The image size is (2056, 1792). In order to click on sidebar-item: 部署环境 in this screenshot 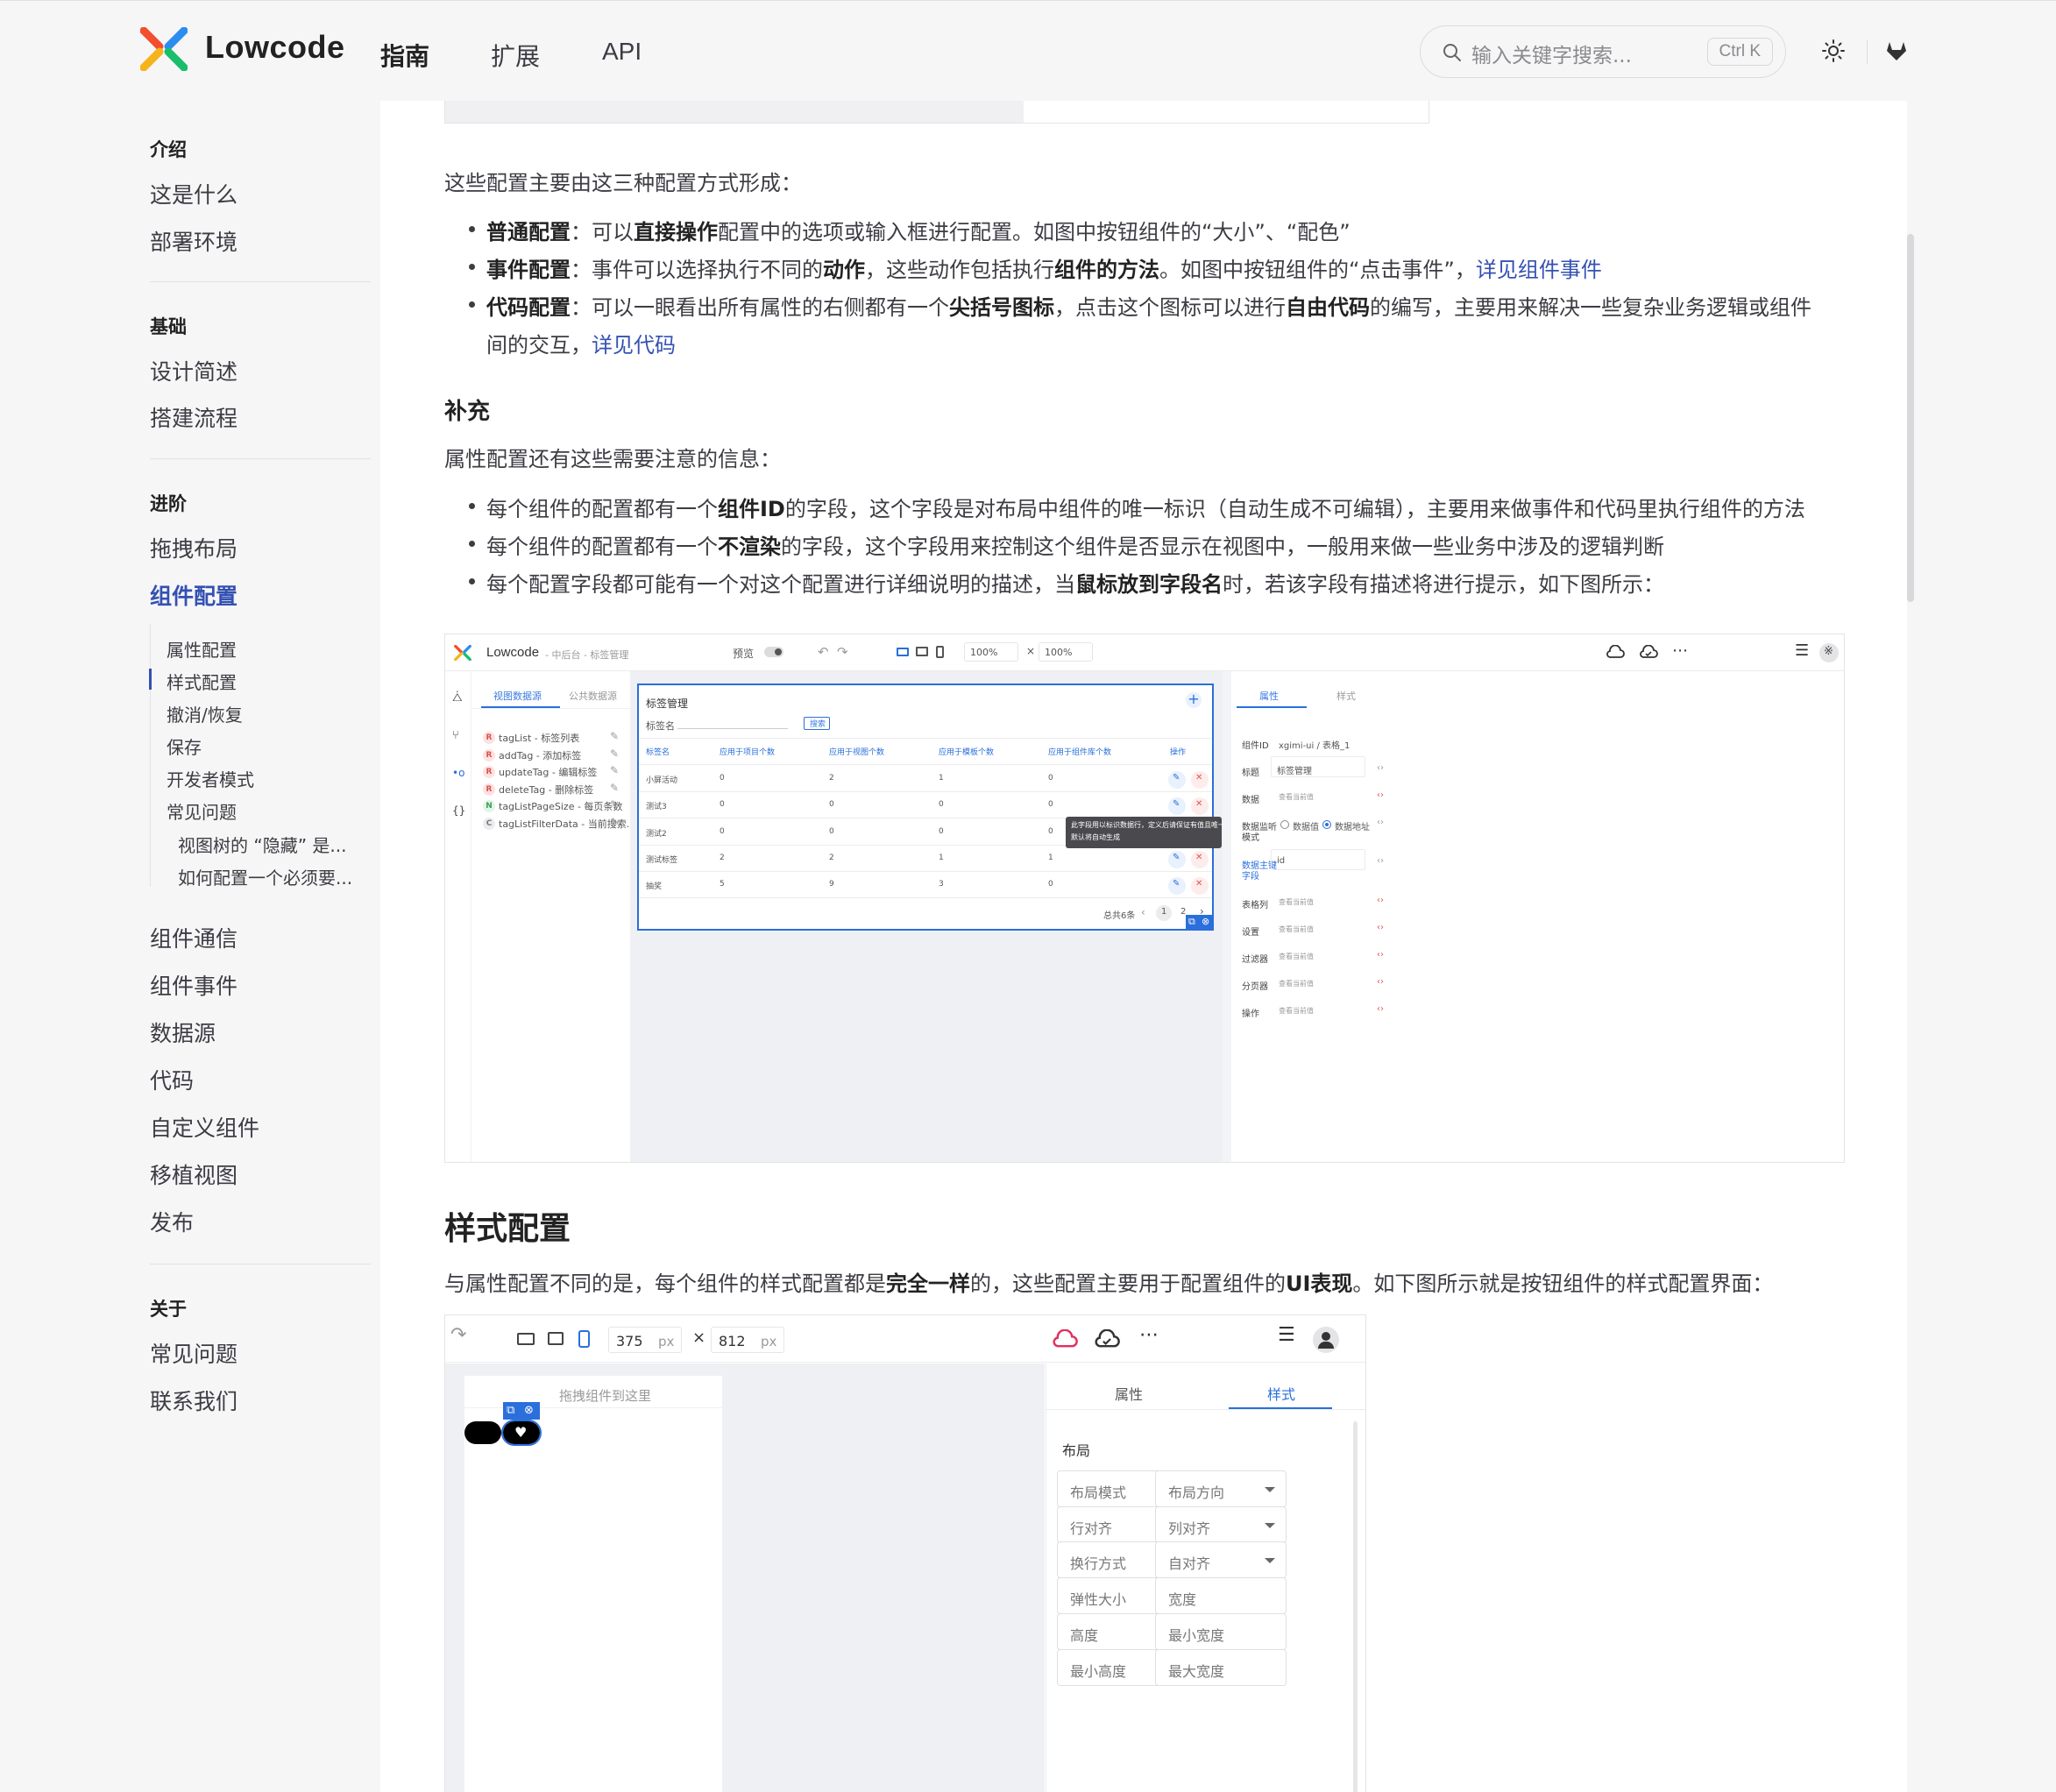, I will do `click(194, 241)`.